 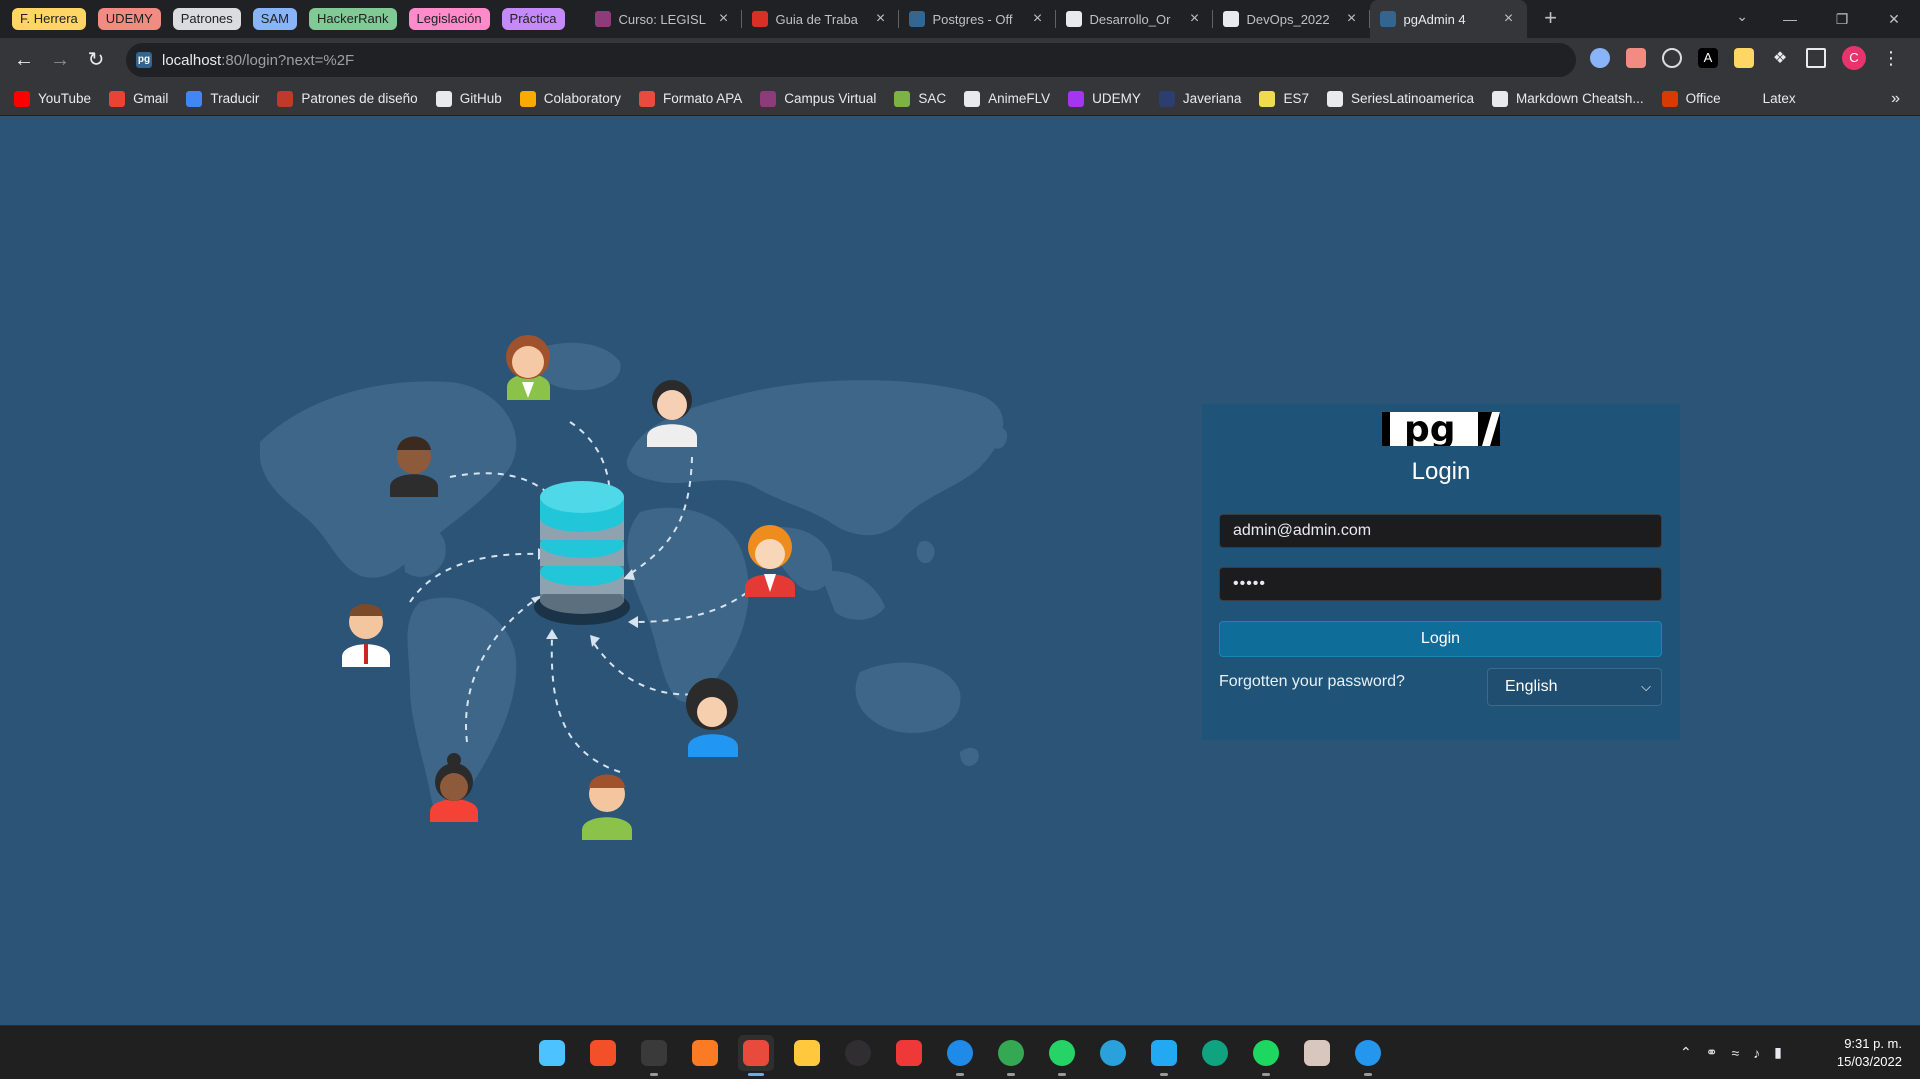 What do you see at coordinates (1291, 19) in the screenshot?
I see `browser-tab: DevOps_2022 ×` at bounding box center [1291, 19].